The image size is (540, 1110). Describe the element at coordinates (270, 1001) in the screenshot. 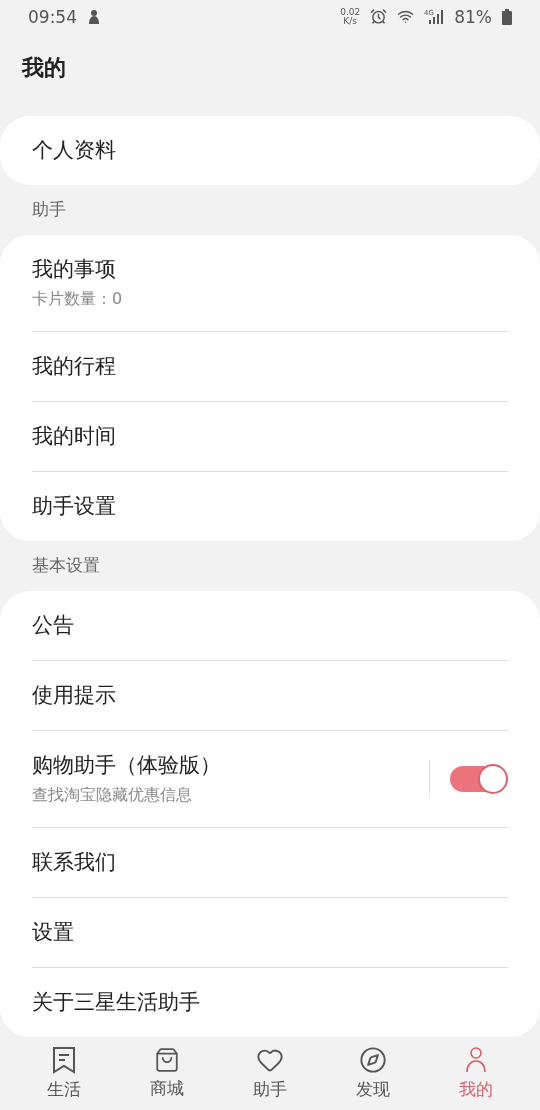

I see `settings-item: 关于三星生活助手` at that location.